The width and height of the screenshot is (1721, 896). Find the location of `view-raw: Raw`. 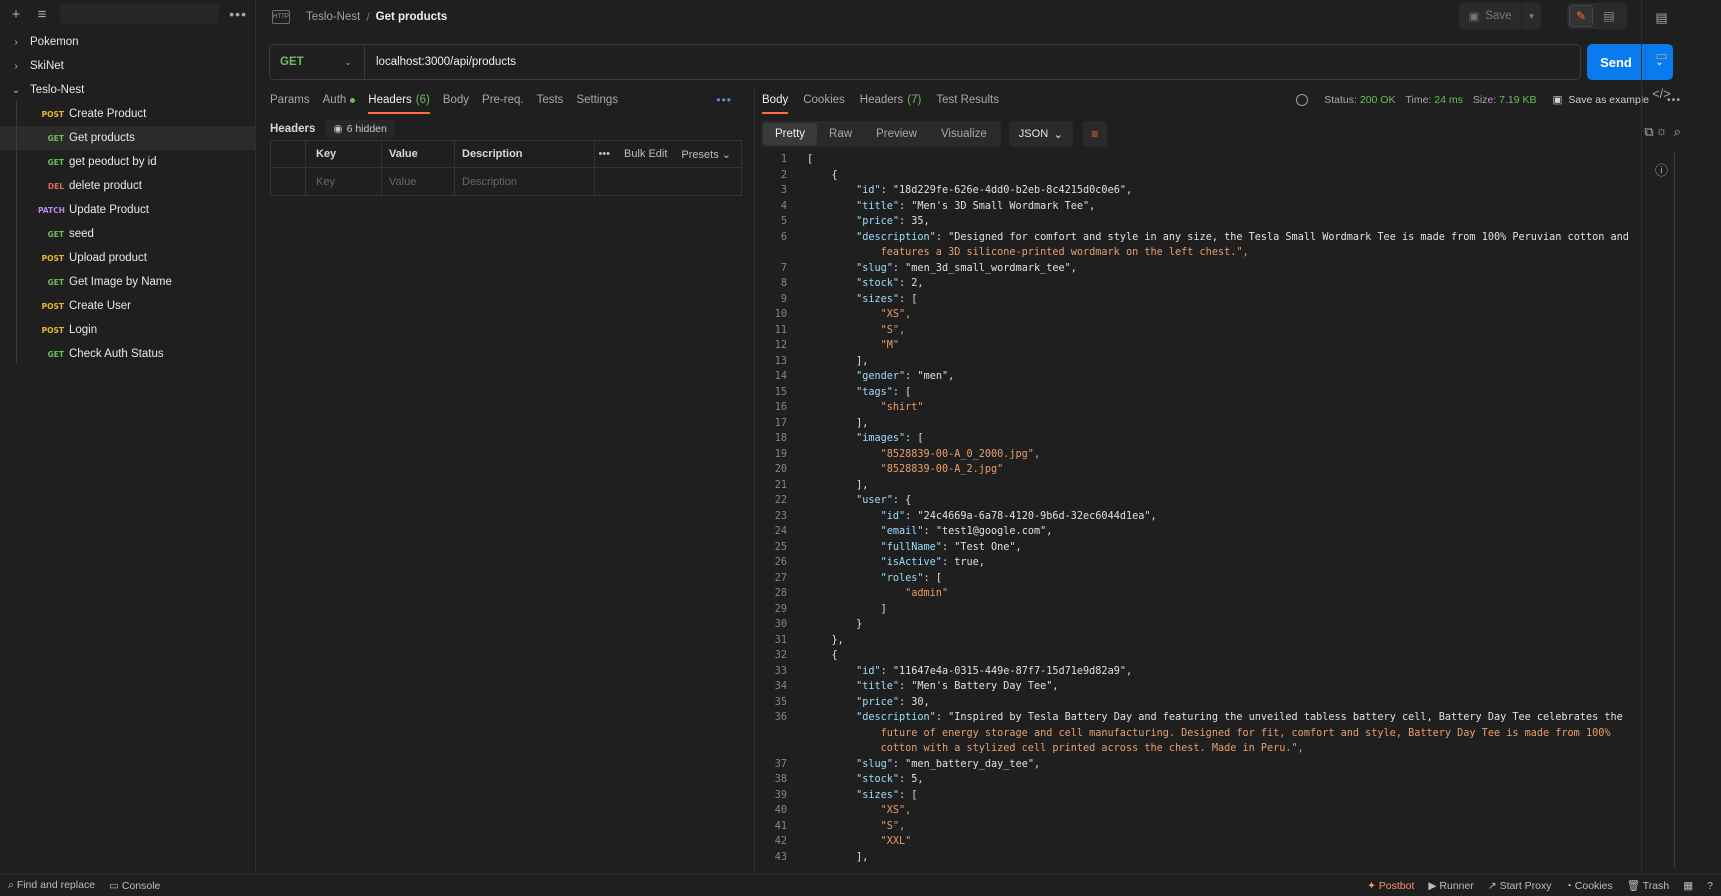

view-raw: Raw is located at coordinates (840, 134).